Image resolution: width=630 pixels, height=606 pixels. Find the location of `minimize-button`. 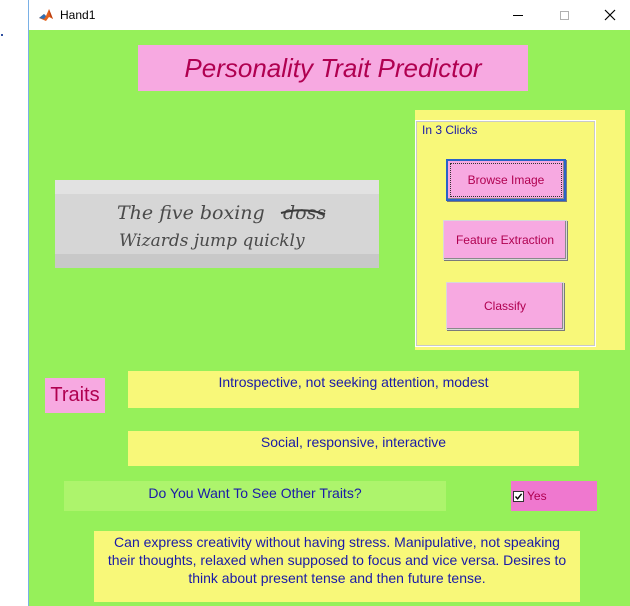

minimize-button is located at coordinates (518, 15).